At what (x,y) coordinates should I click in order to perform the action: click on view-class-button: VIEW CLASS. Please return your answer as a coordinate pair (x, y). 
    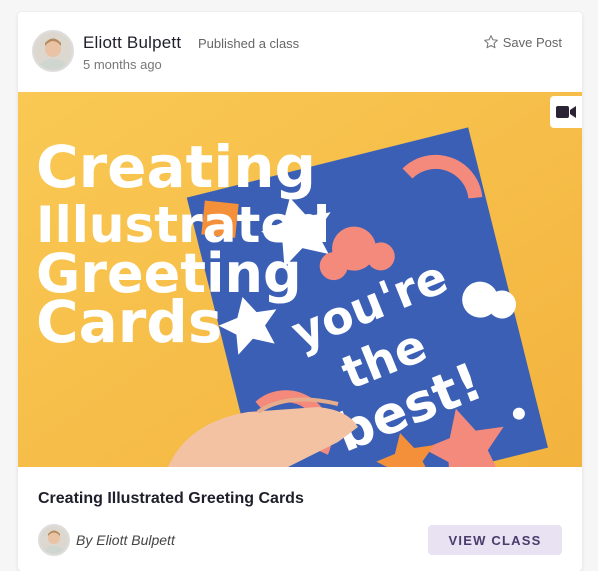
    Looking at the image, I should click on (495, 540).